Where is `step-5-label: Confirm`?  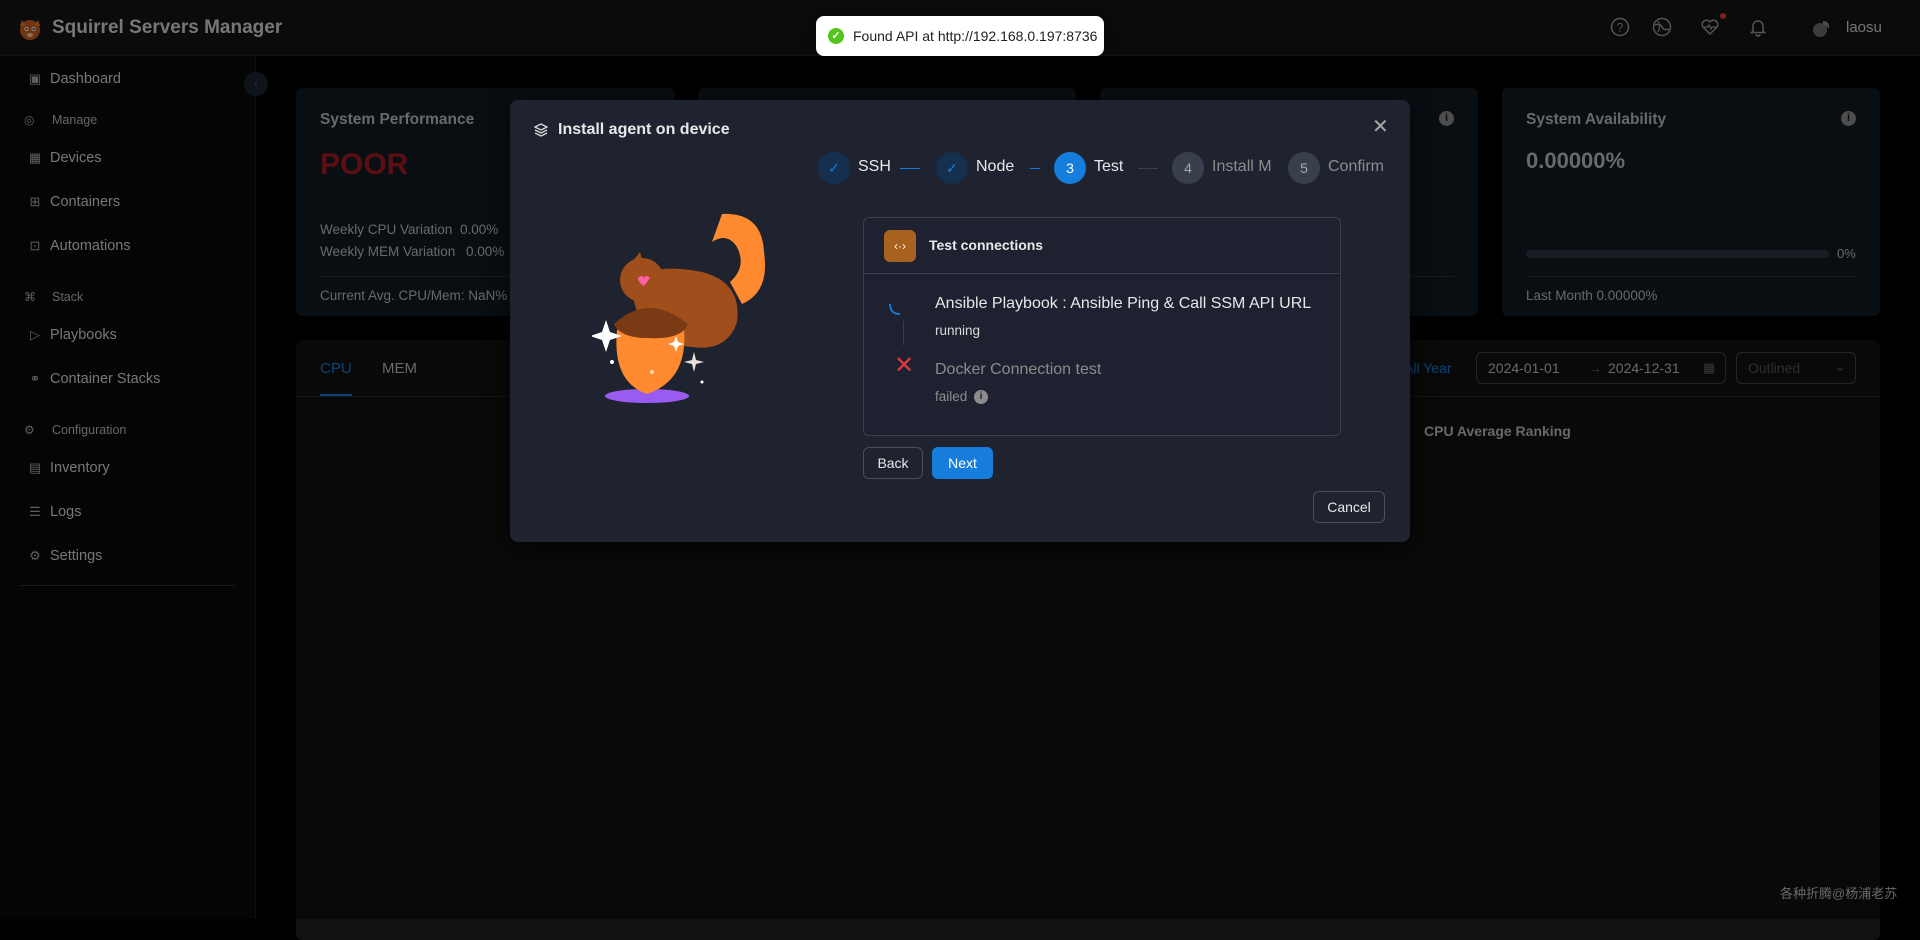
step-5-label: Confirm is located at coordinates (1356, 167).